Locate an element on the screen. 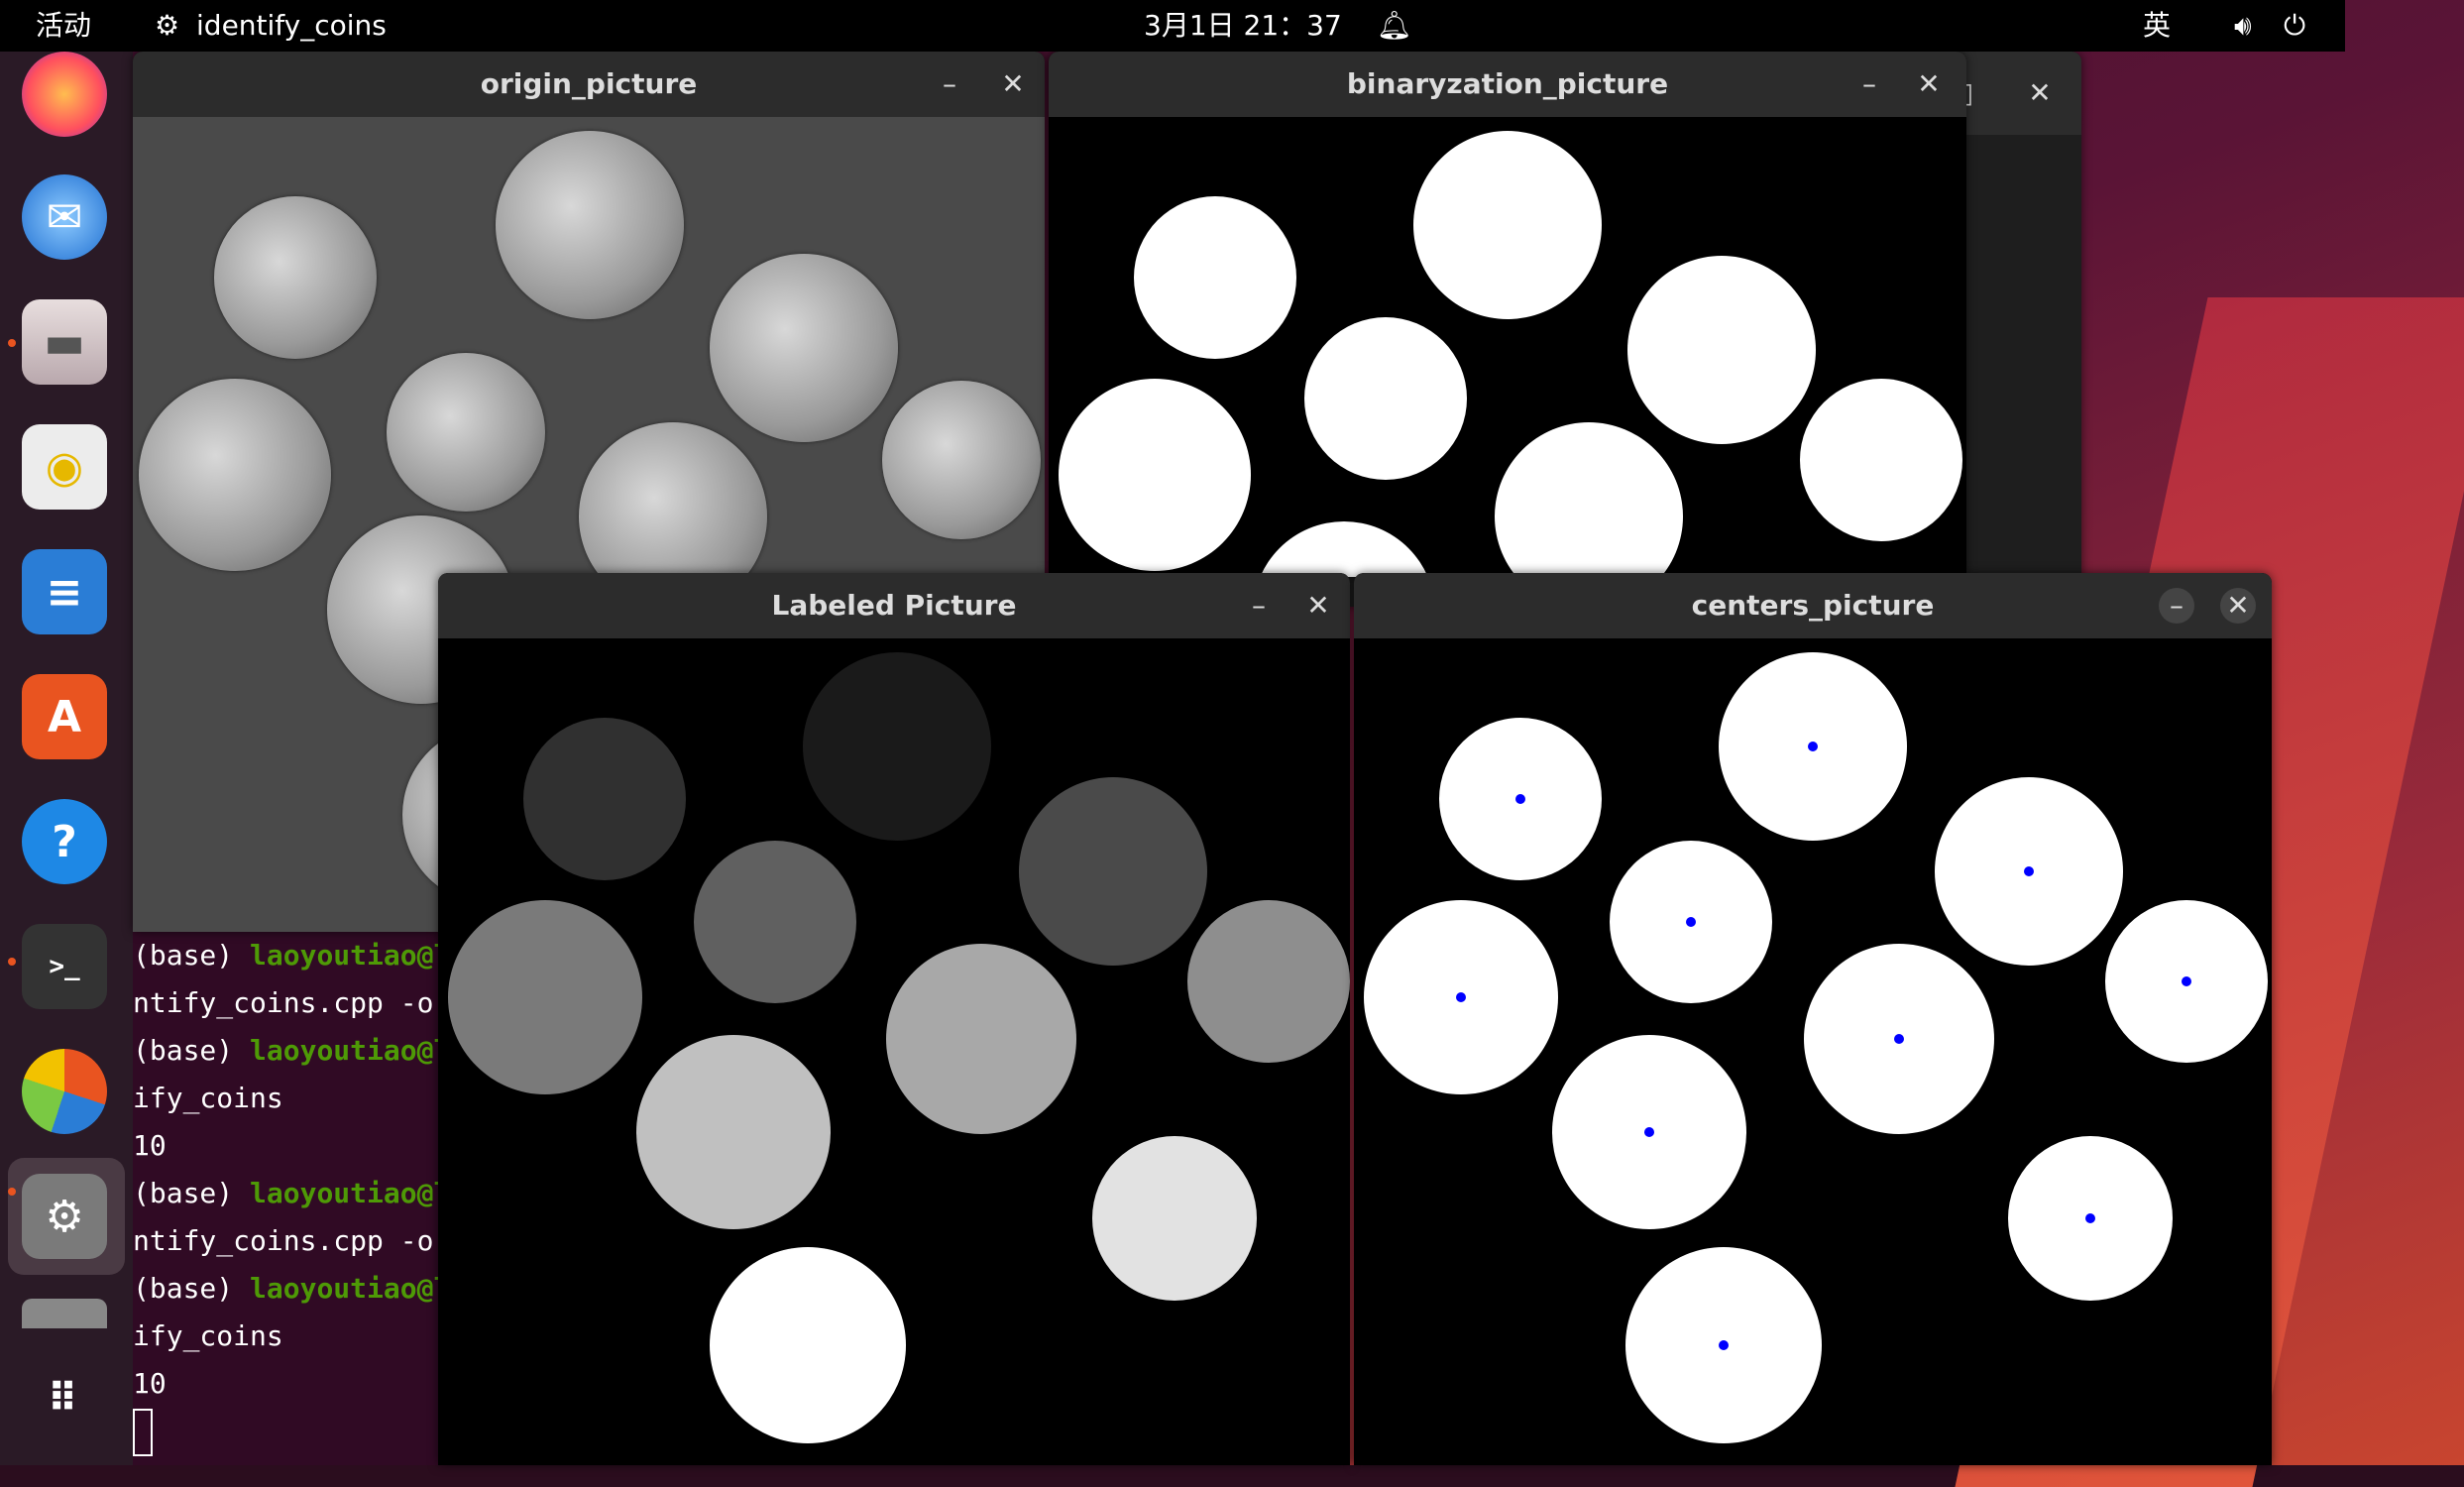 This screenshot has width=2464, height=1487. files-icon: ▬ is located at coordinates (64, 342).